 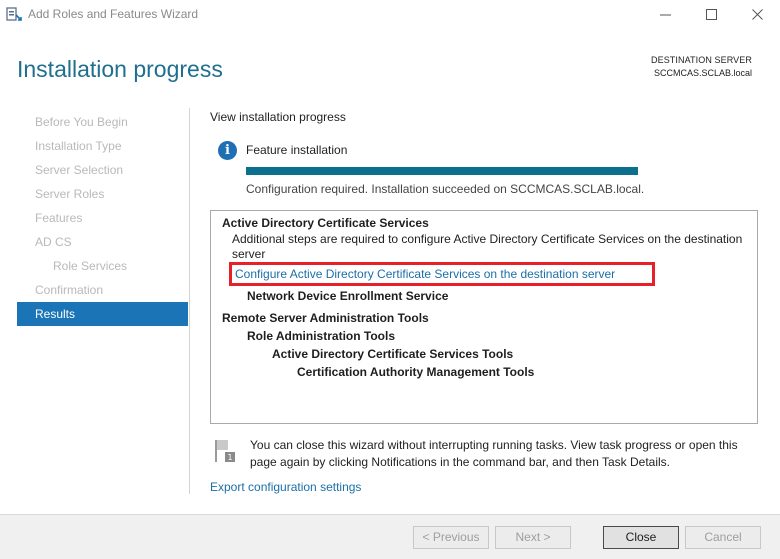 I want to click on close-button: Close, so click(x=641, y=537).